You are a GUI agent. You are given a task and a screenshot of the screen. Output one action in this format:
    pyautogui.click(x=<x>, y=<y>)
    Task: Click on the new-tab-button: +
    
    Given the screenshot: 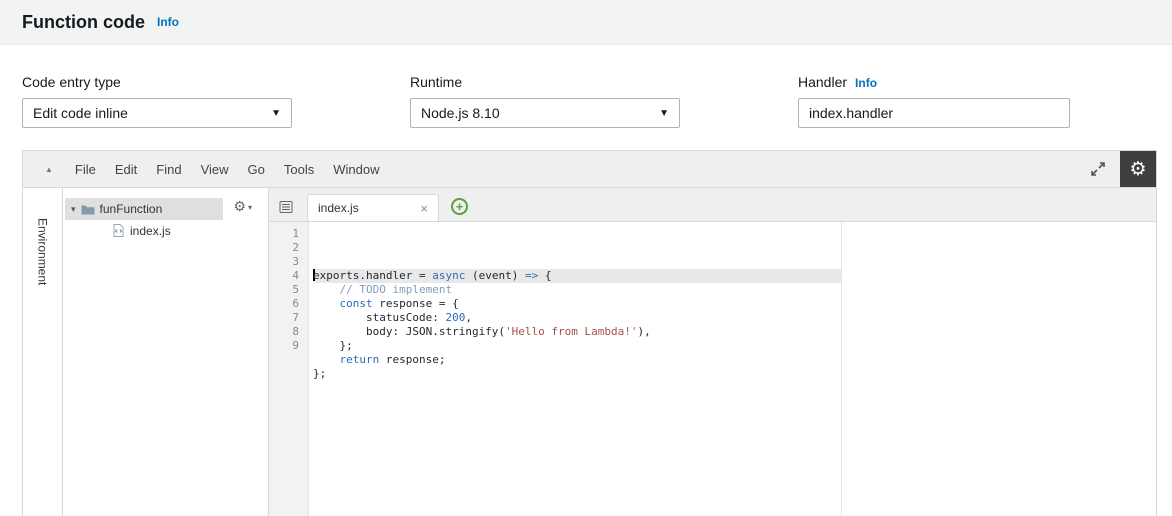 What is the action you would take?
    pyautogui.click(x=459, y=206)
    